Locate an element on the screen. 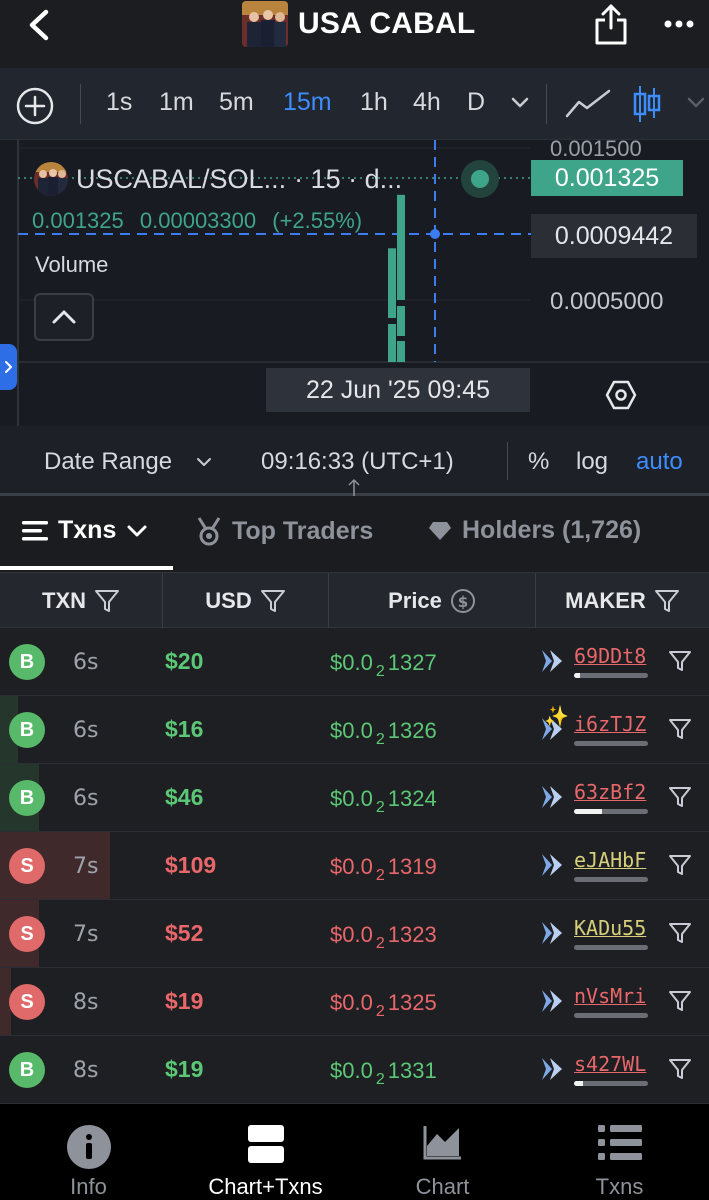  timeframe-1m: 1m is located at coordinates (176, 102).